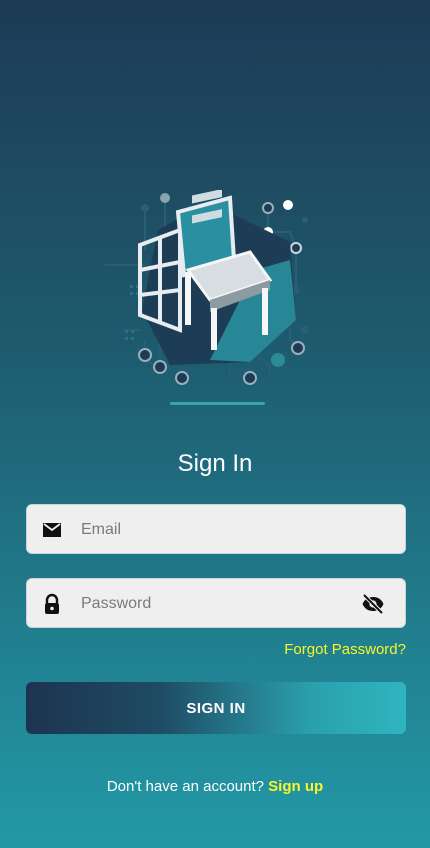  What do you see at coordinates (215, 463) in the screenshot?
I see `page-title: Sign In` at bounding box center [215, 463].